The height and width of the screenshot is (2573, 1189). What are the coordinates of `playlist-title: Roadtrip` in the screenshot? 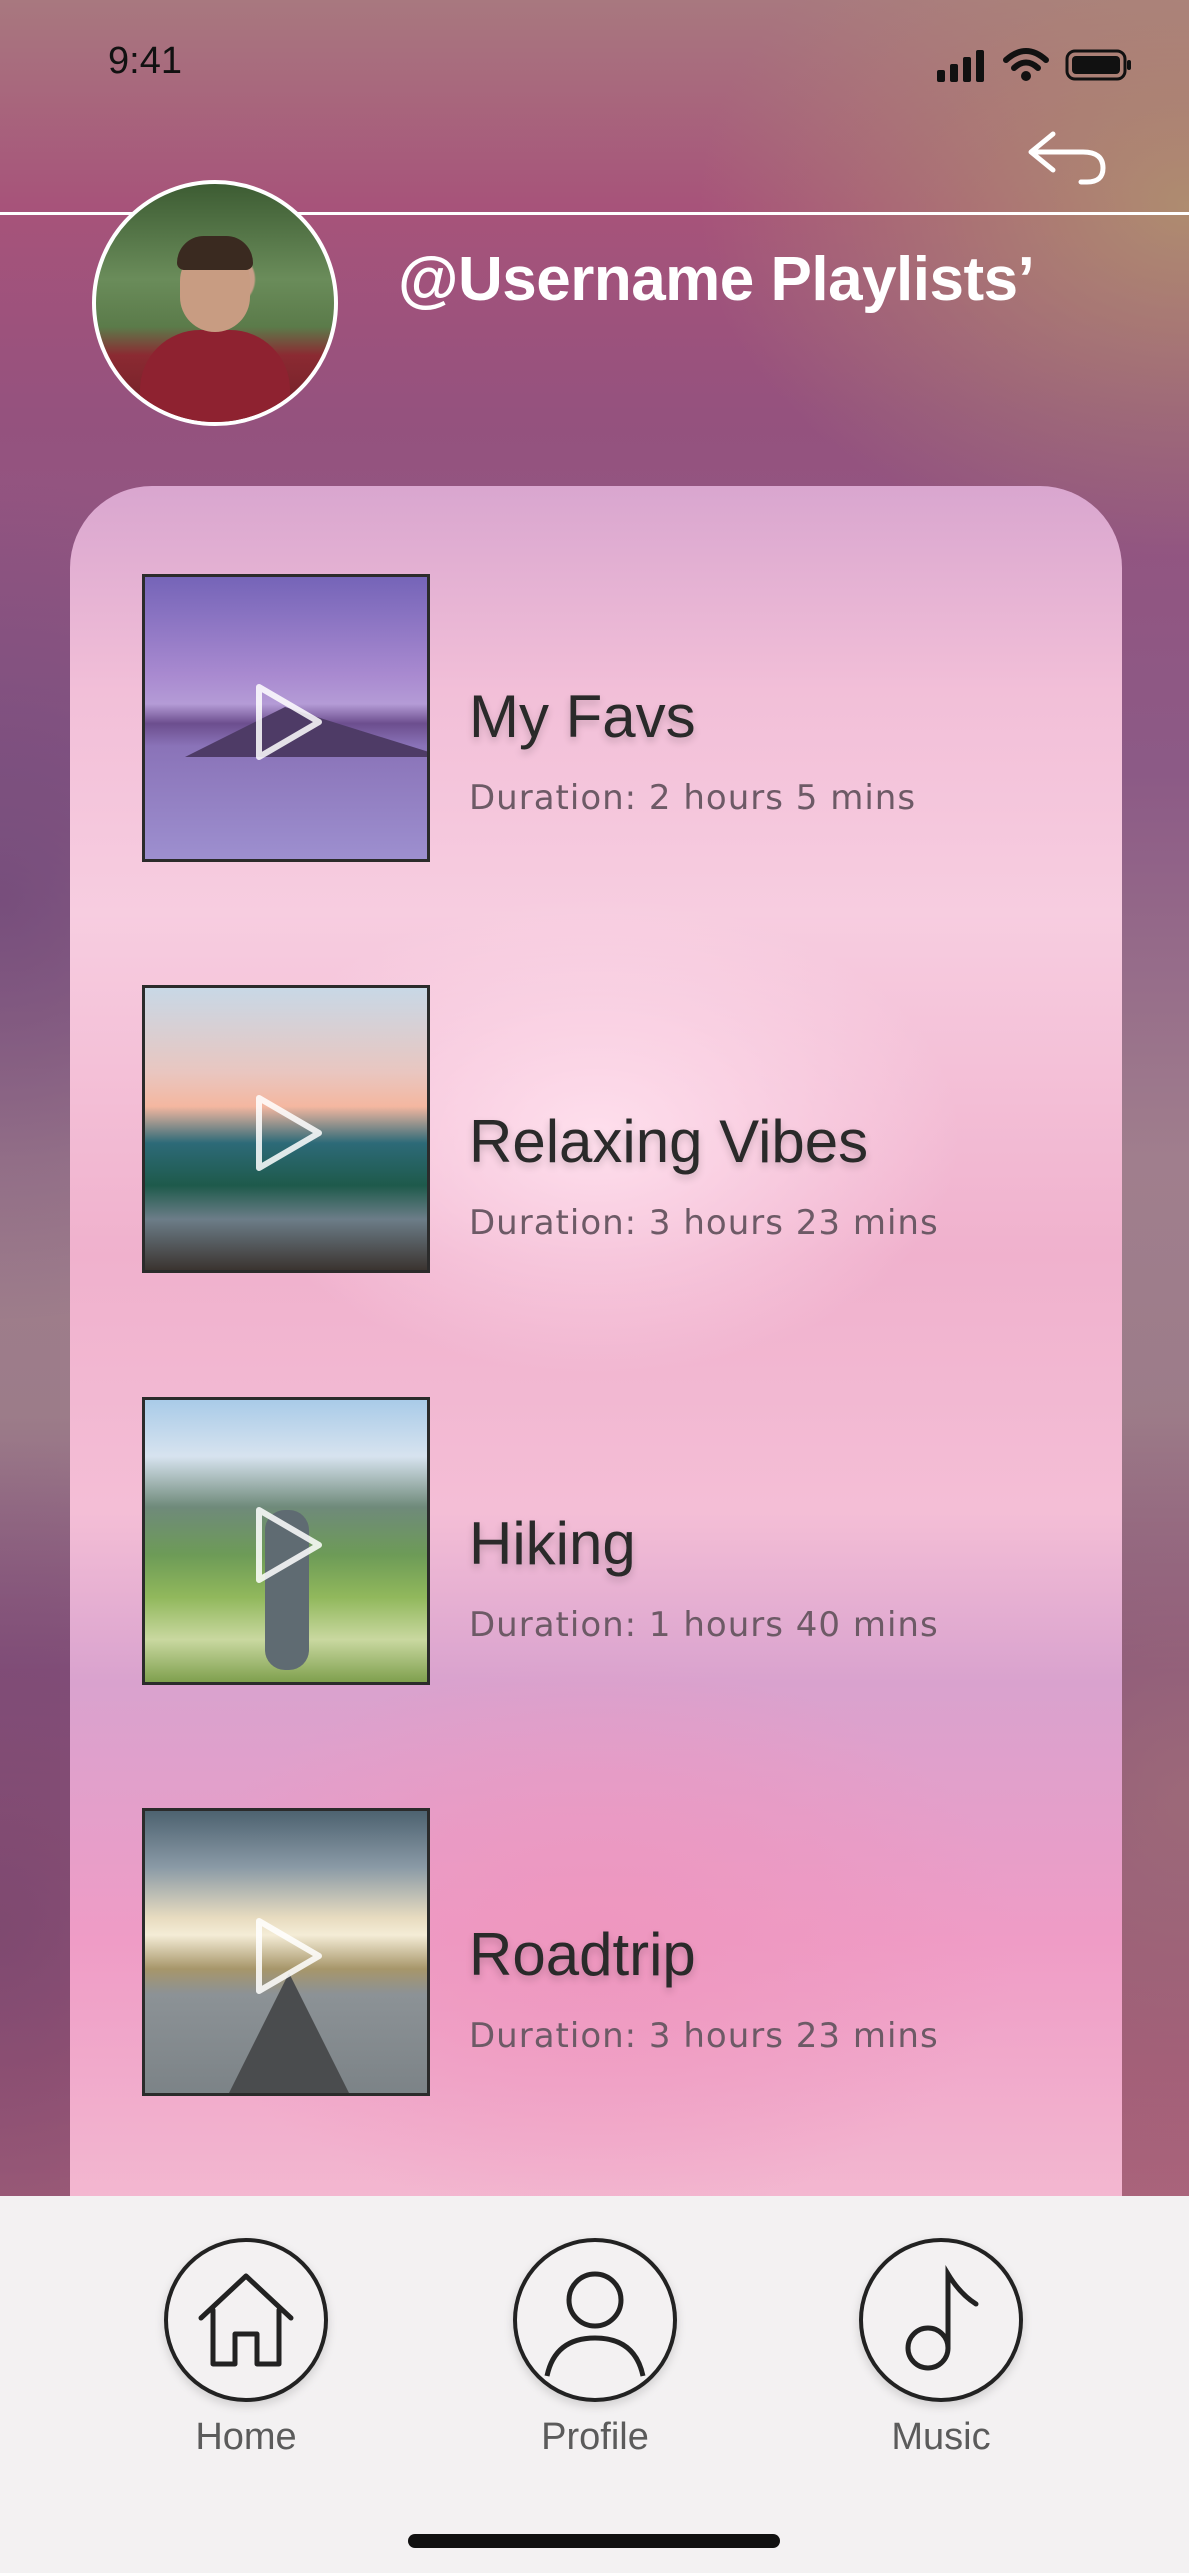 It's located at (582, 1954).